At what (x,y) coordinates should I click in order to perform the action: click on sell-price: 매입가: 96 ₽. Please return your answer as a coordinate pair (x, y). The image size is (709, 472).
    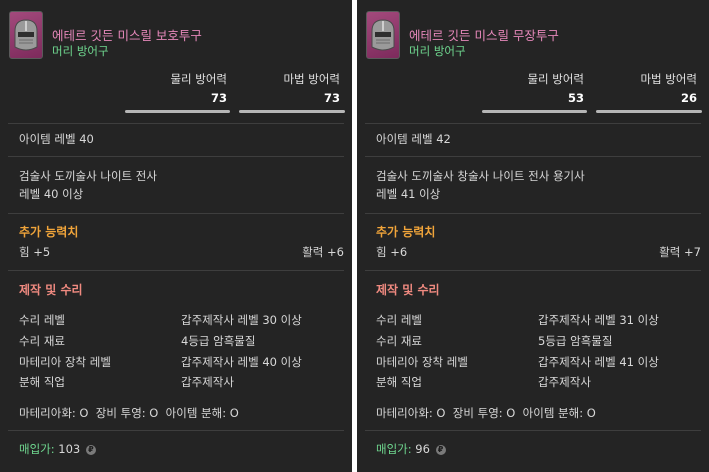
    Looking at the image, I should click on (411, 449).